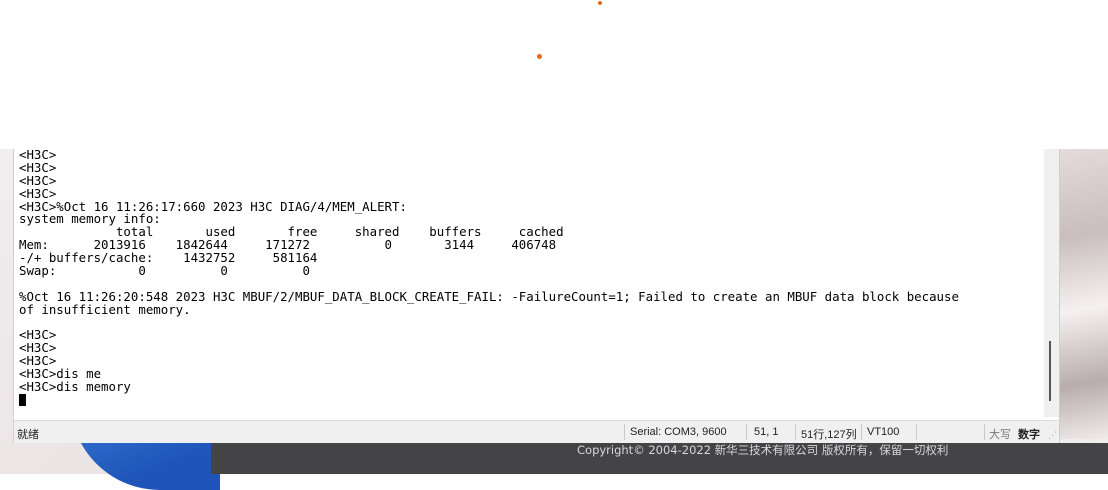 Image resolution: width=1108 pixels, height=490 pixels. What do you see at coordinates (1052, 435) in the screenshot?
I see `resize-grip-icon: ⋰` at bounding box center [1052, 435].